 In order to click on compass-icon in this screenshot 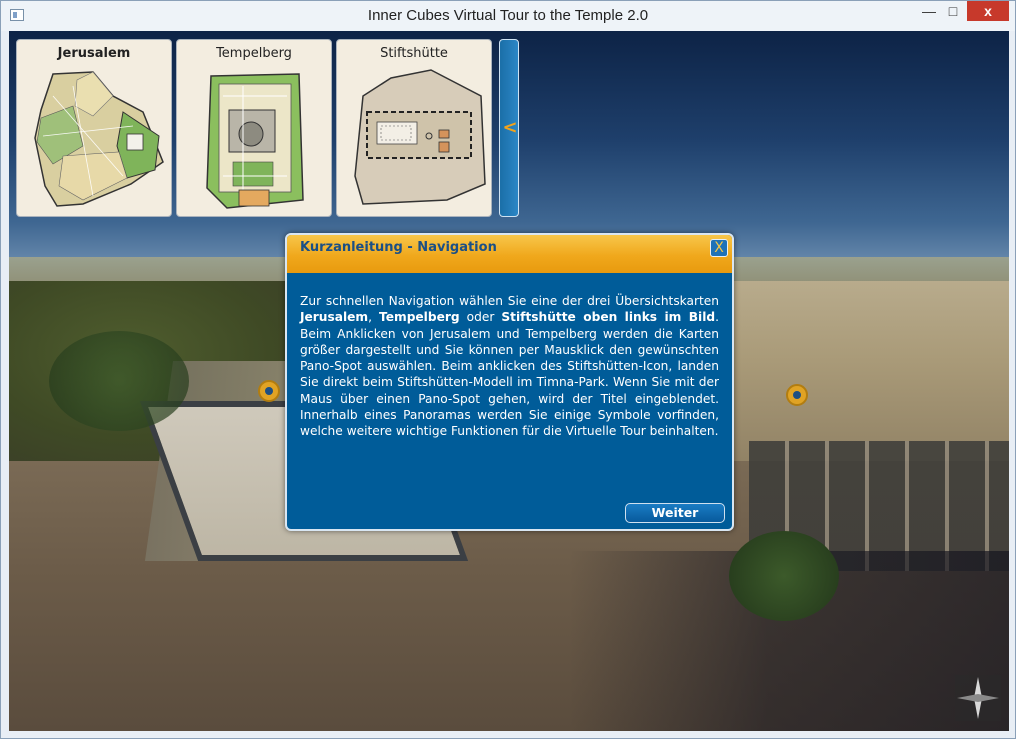, I will do `click(978, 698)`.